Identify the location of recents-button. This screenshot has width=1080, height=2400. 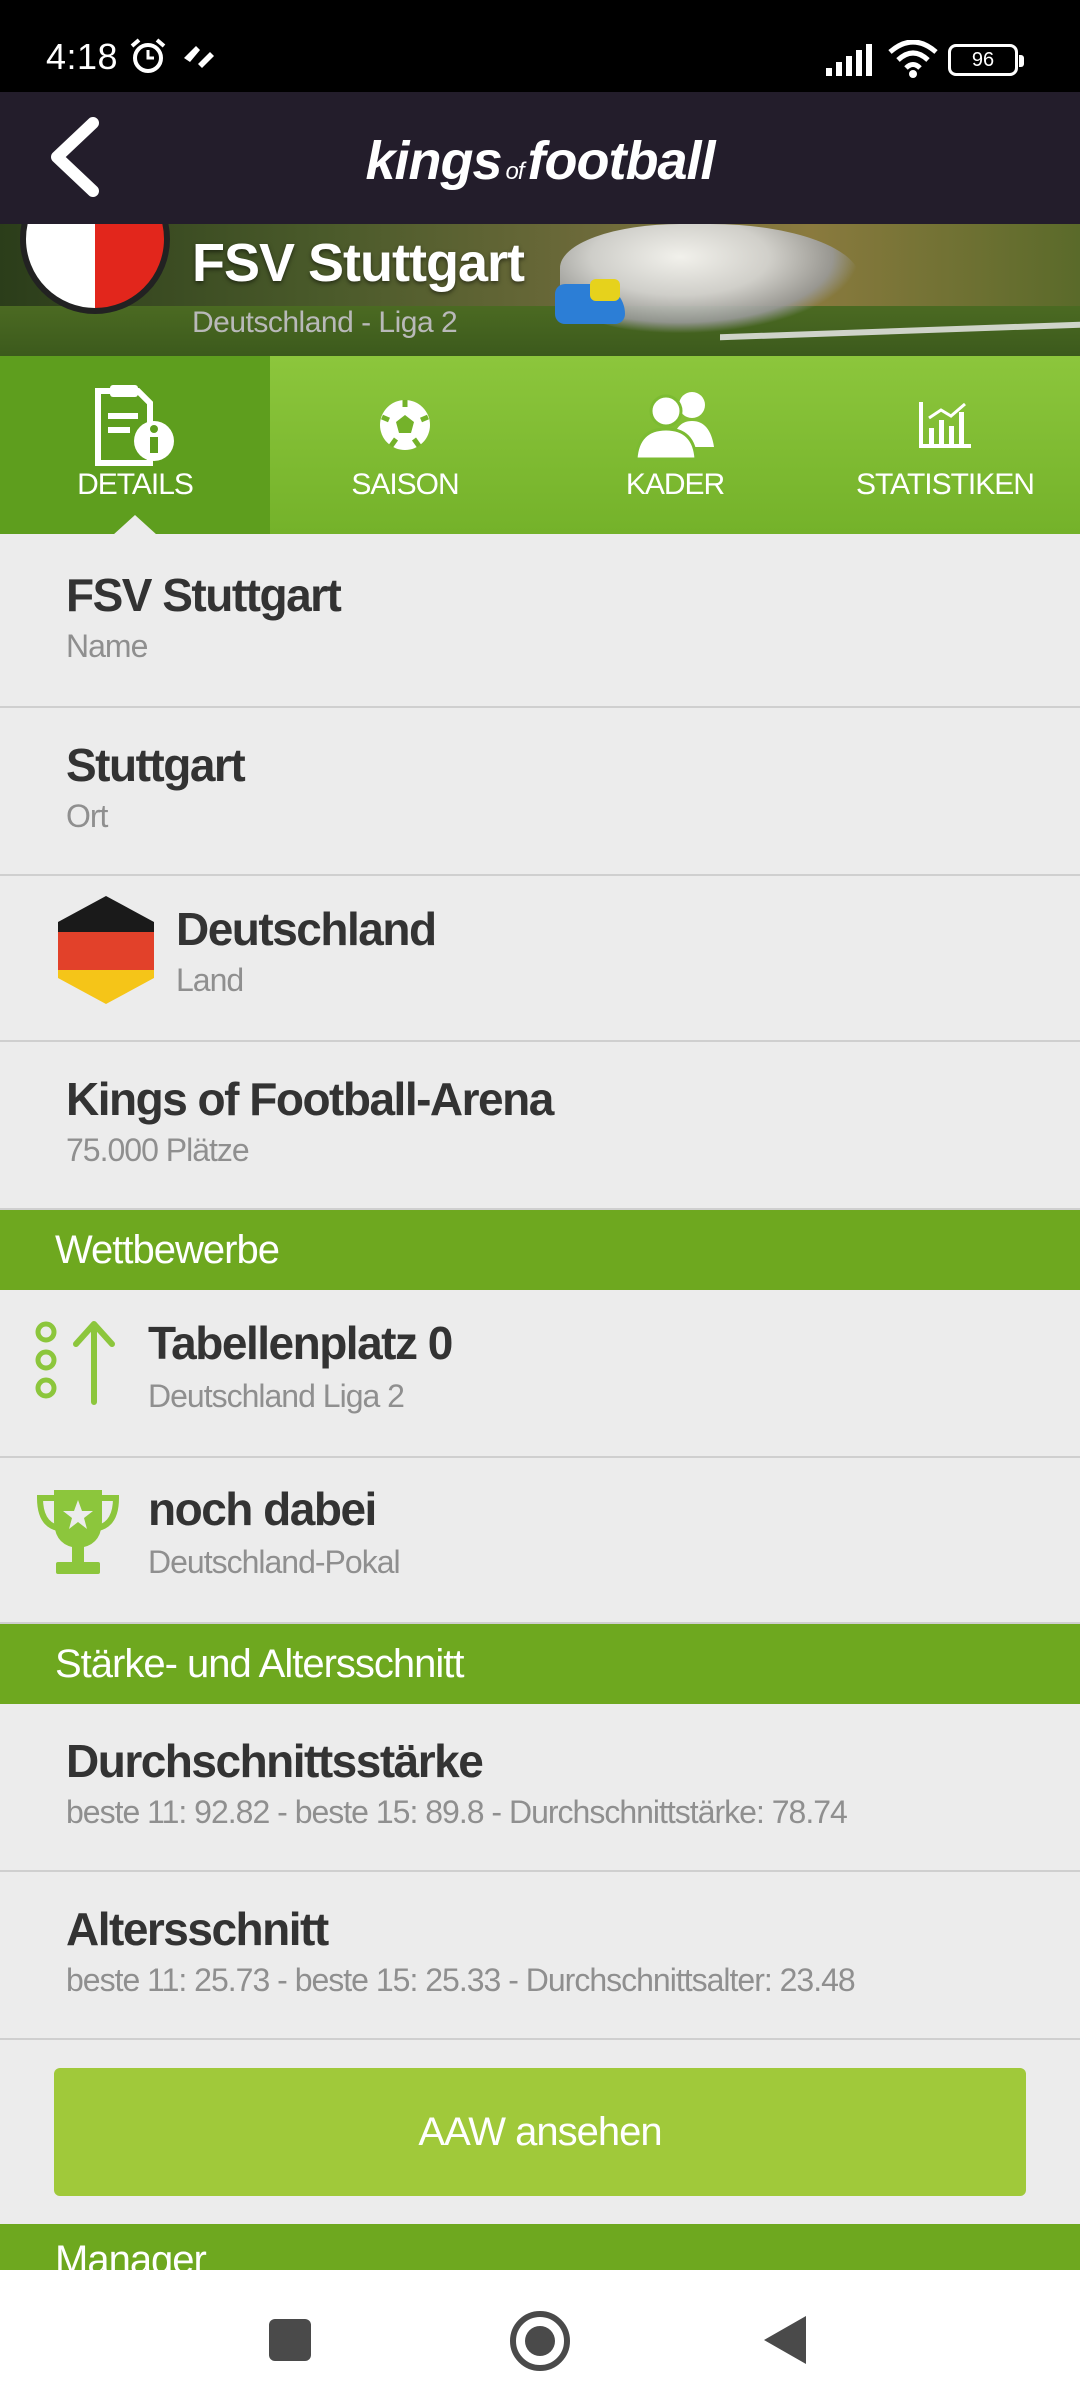
(290, 2340).